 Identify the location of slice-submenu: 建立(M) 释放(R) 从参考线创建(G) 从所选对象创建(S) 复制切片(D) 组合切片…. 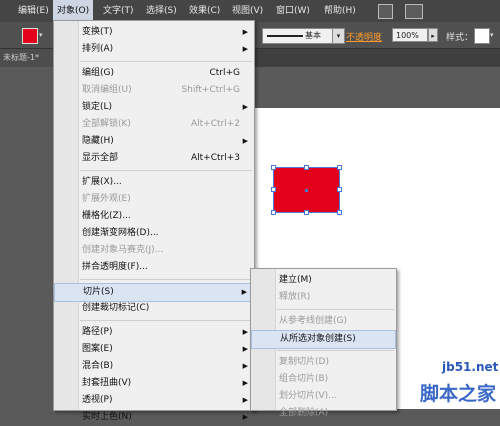
(323, 343).